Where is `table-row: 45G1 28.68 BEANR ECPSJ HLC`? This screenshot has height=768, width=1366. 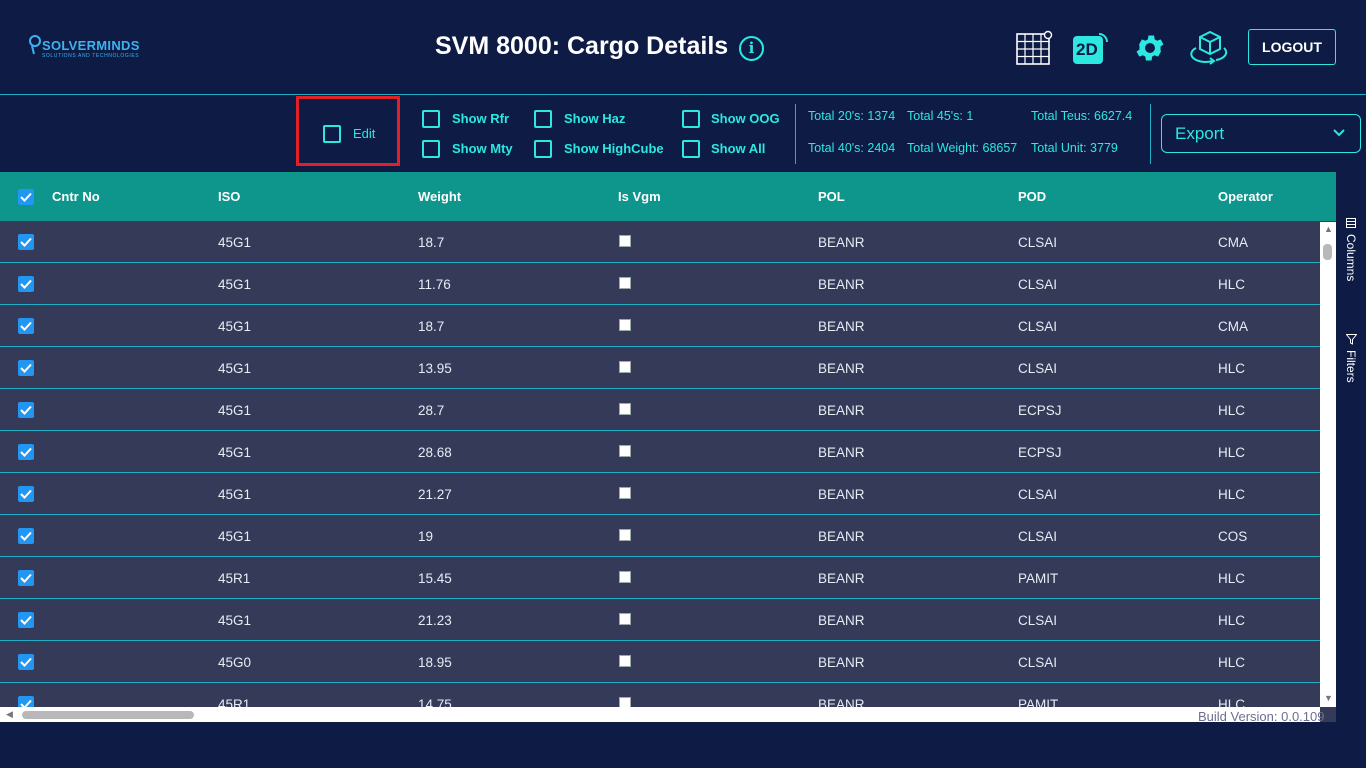 table-row: 45G1 28.68 BEANR ECPSJ HLC is located at coordinates (660, 452).